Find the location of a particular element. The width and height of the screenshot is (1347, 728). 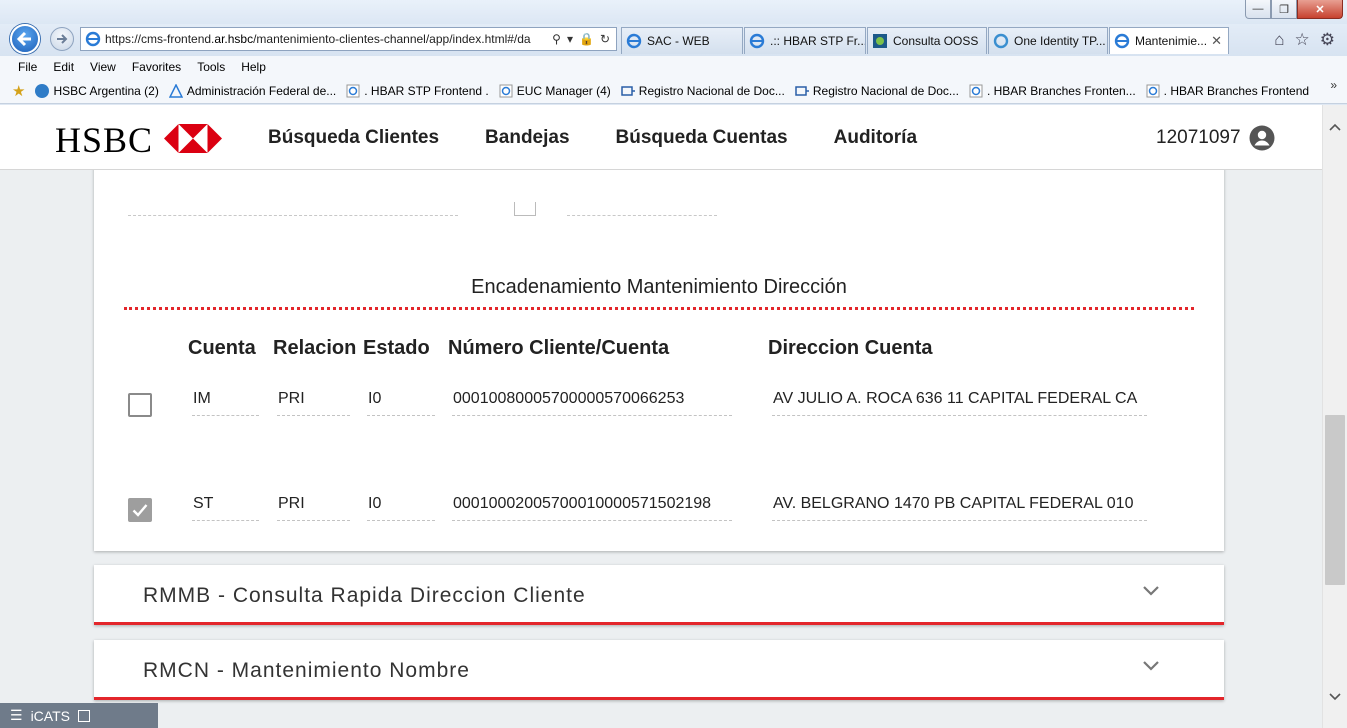

arrow-left-icon is located at coordinates (23, 39).